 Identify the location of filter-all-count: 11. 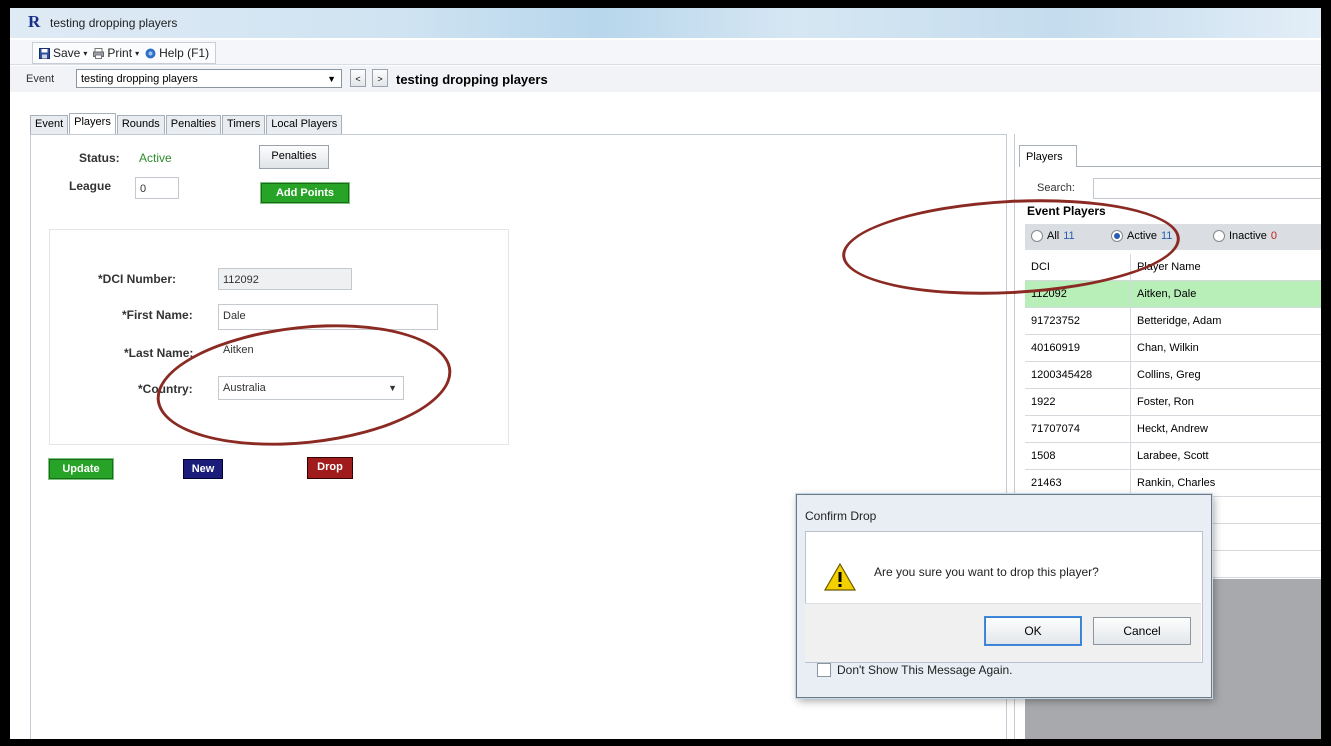
(1069, 236).